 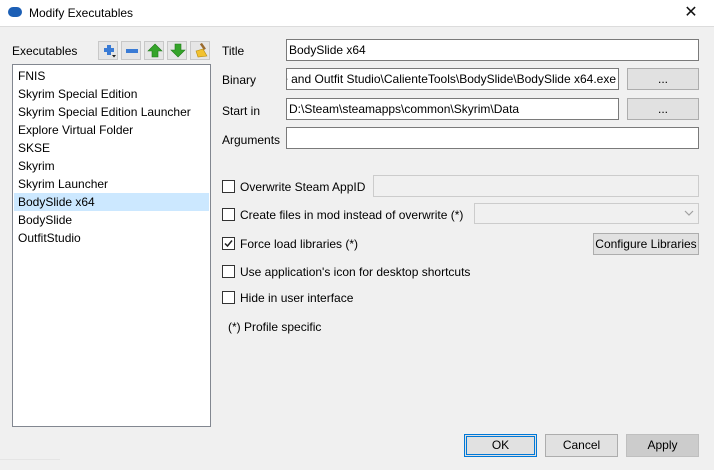 I want to click on checkmark-icon, so click(x=228, y=244).